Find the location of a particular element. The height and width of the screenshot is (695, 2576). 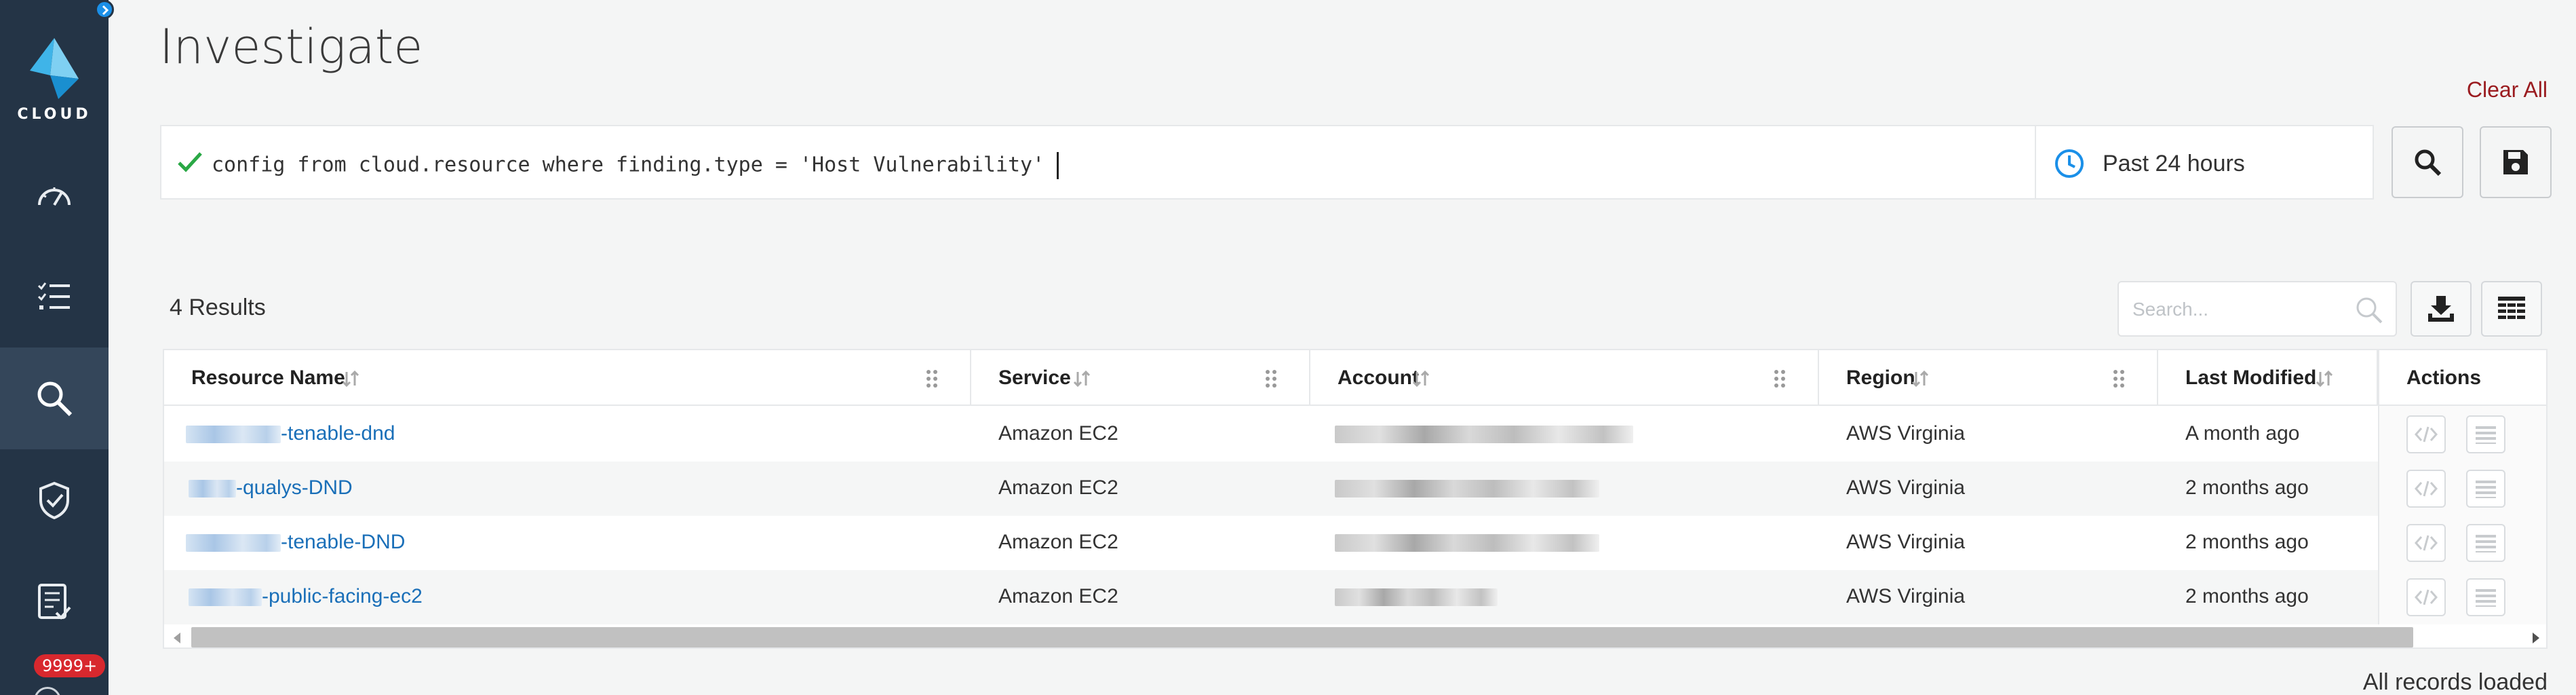

scroll-left-arrow-icon is located at coordinates (177, 638).